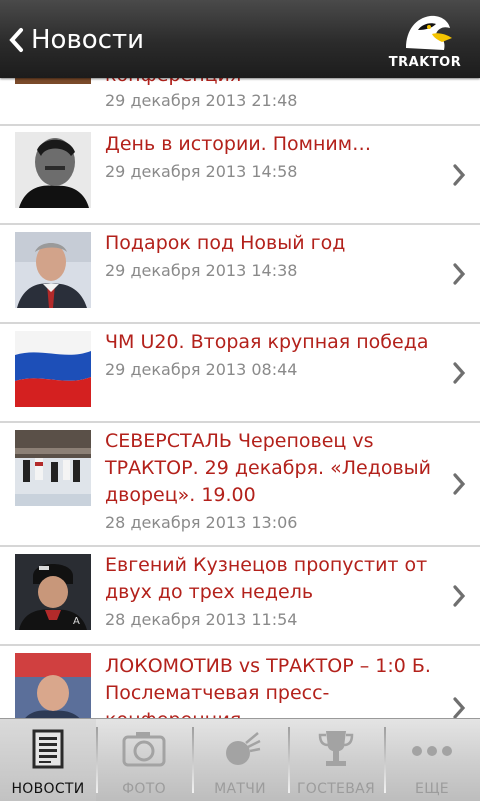 Image resolution: width=480 pixels, height=801 pixels. Describe the element at coordinates (16, 40) in the screenshot. I see `chevron-left-icon` at that location.